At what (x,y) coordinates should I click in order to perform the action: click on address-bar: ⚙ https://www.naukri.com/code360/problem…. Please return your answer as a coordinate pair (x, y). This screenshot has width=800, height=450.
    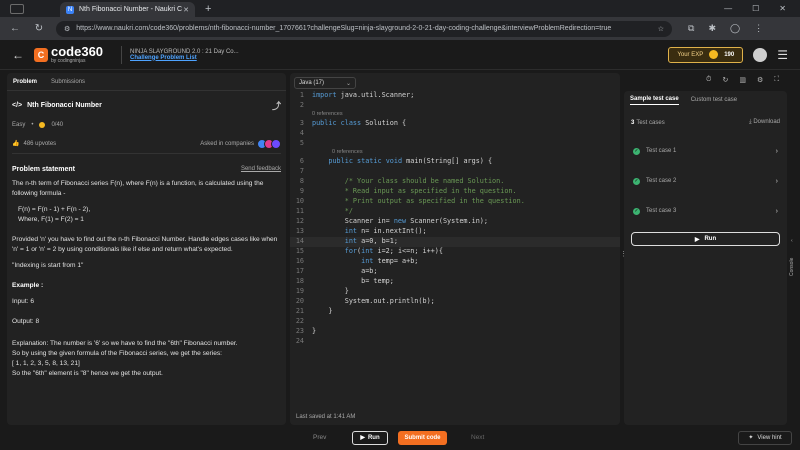
    Looking at the image, I should click on (364, 28).